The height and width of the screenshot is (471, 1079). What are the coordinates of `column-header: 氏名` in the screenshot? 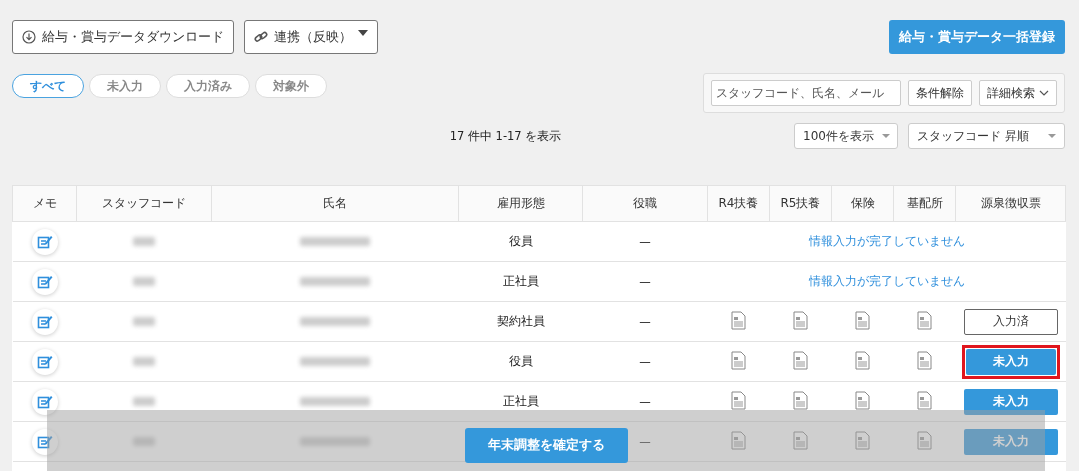 It's located at (335, 203).